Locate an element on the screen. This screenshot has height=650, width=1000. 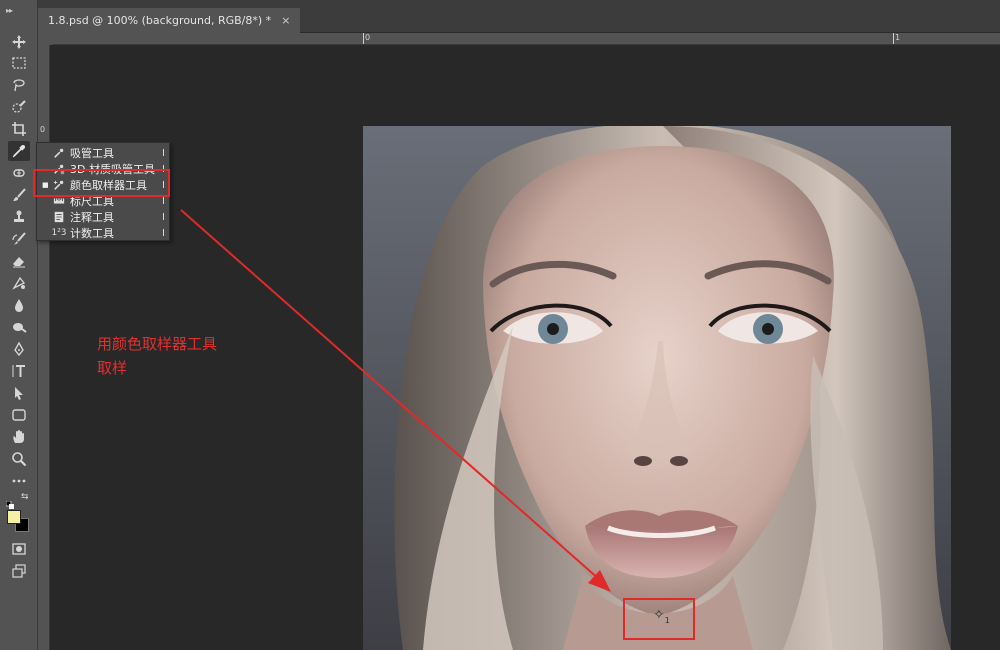
horizontal-ruler: 0 1 is located at coordinates (526, 39).